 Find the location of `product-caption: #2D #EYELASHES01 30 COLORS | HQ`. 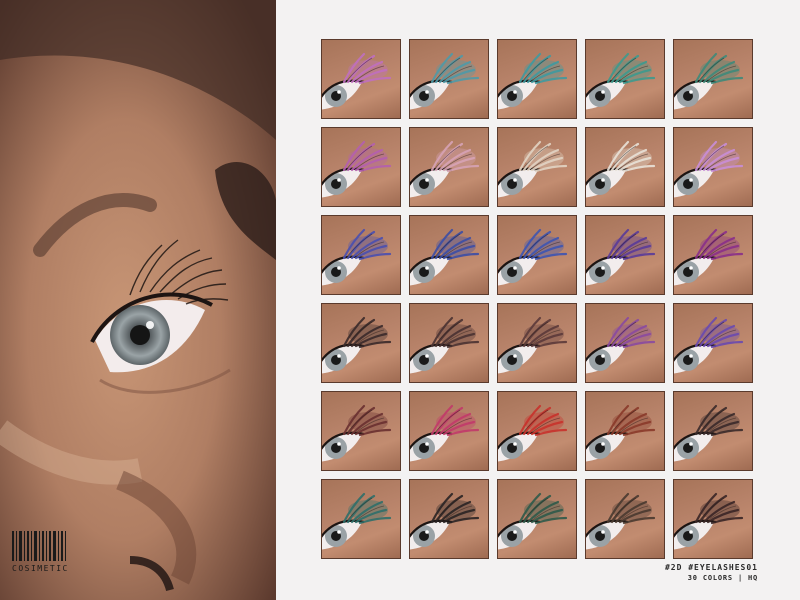

product-caption: #2D #EYELASHES01 30 COLORS | HQ is located at coordinates (711, 572).